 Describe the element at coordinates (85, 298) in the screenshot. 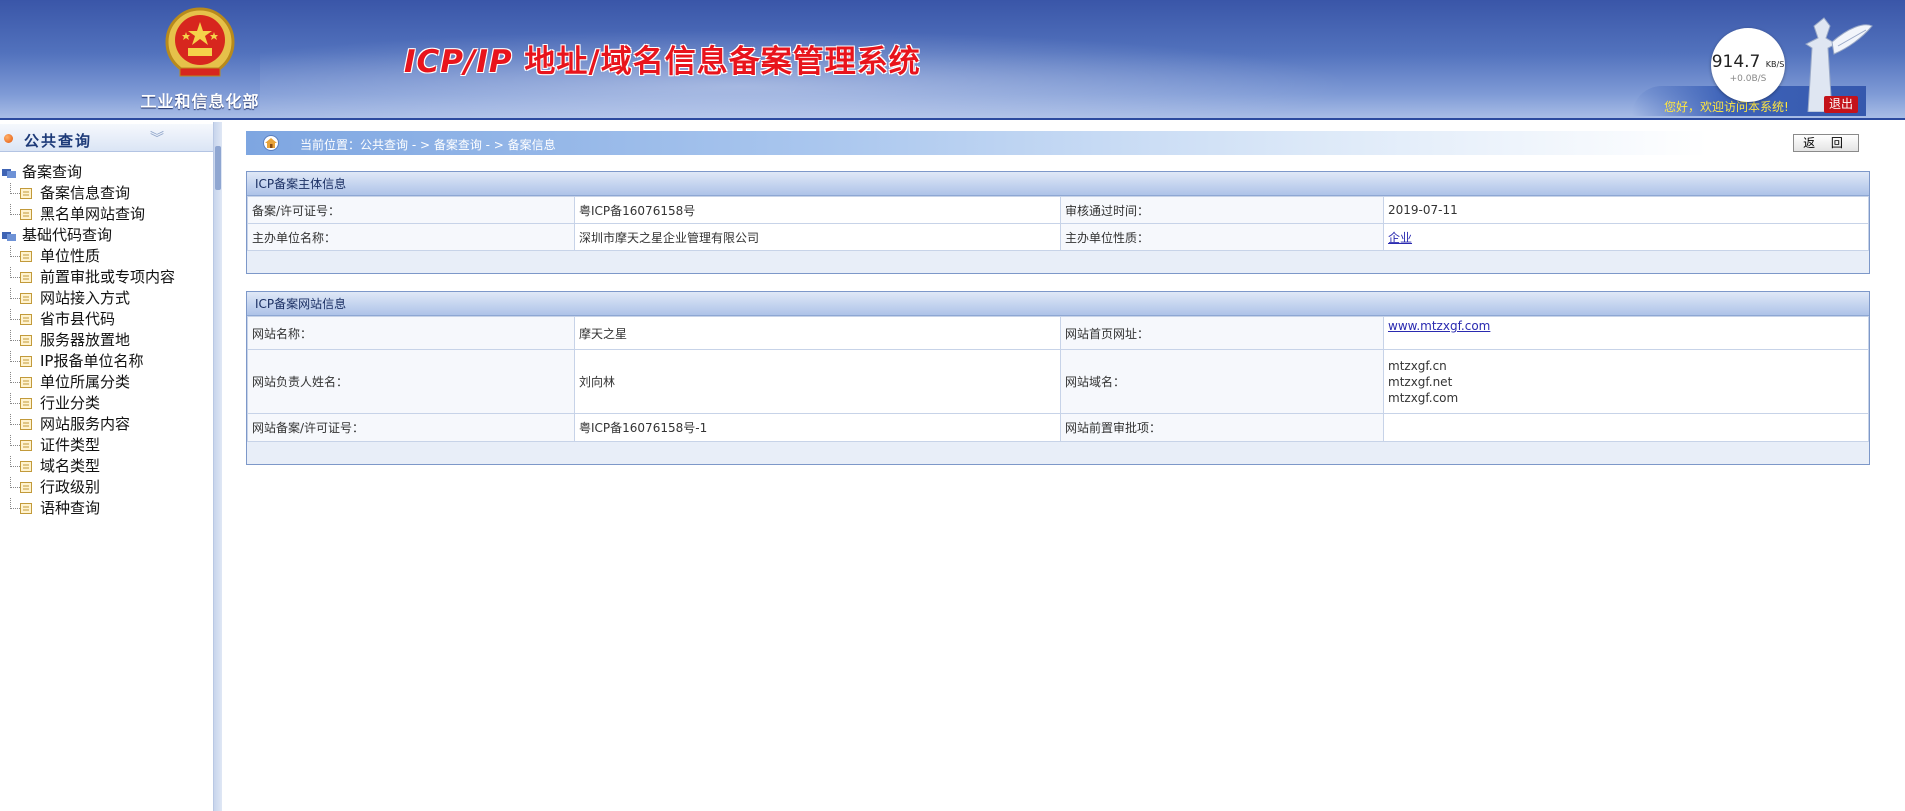

I see `tree-item-label: 网站接入方式` at that location.